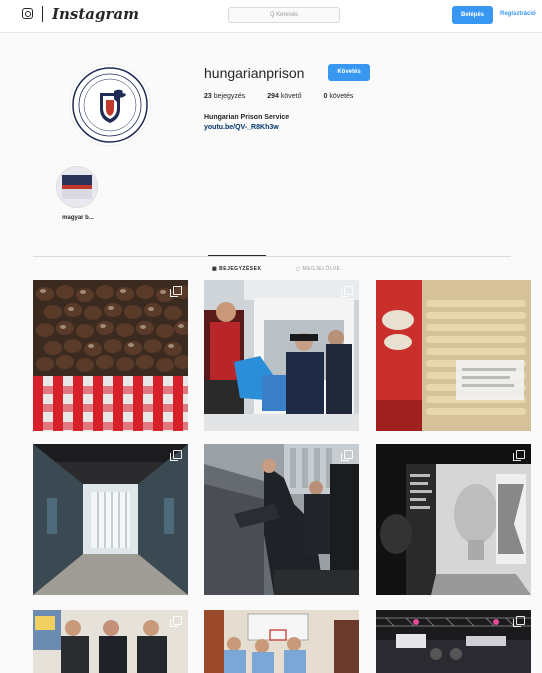  Describe the element at coordinates (229, 96) in the screenshot. I see `posts-label: bejegyzés` at that location.